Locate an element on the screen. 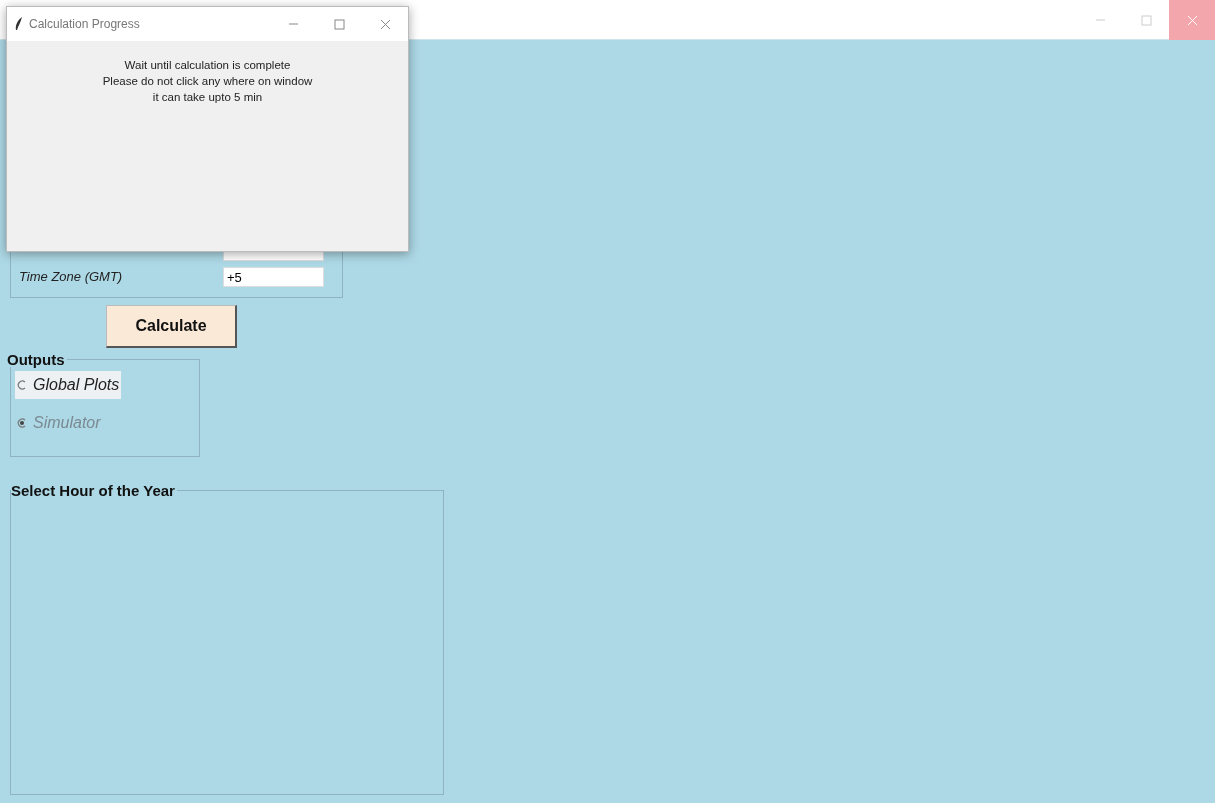 The image size is (1215, 803). message-text: Please do not click any where on window is located at coordinates (207, 81).